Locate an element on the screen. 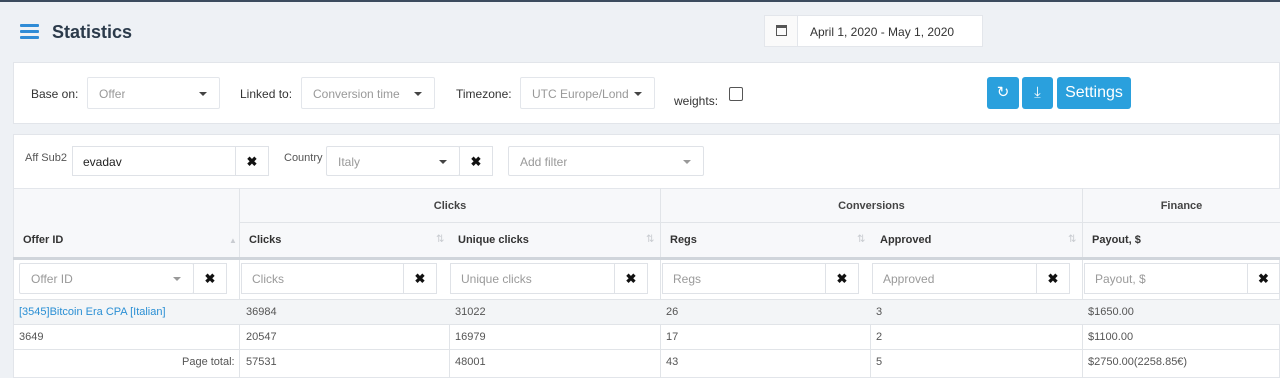  approved-filter-input: Approved is located at coordinates (954, 278).